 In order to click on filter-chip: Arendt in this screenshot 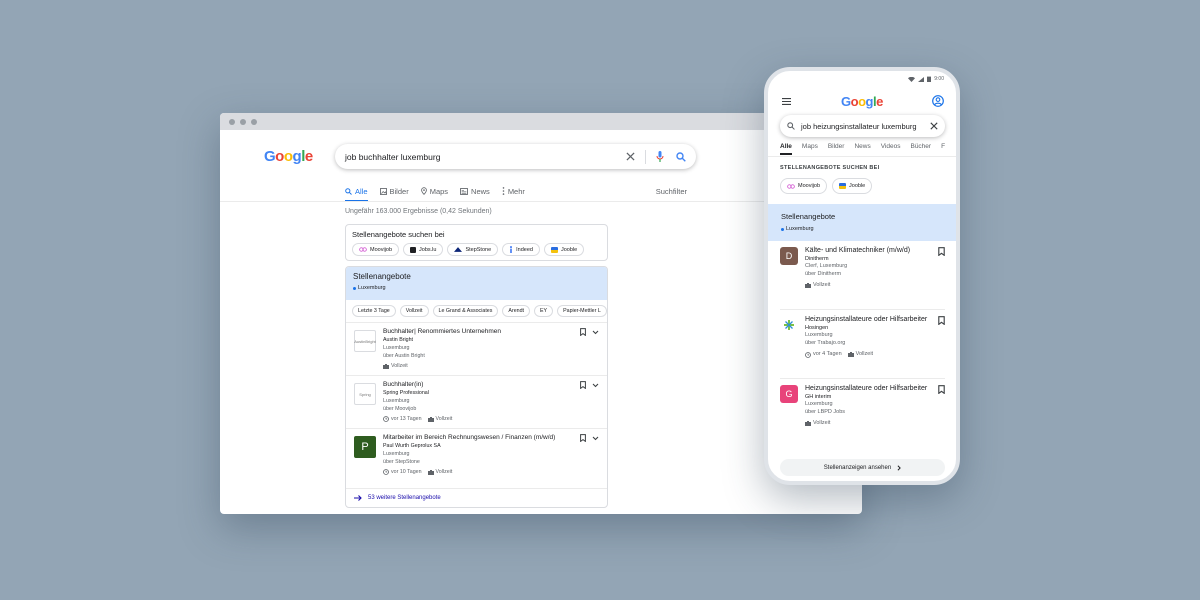, I will do `click(516, 311)`.